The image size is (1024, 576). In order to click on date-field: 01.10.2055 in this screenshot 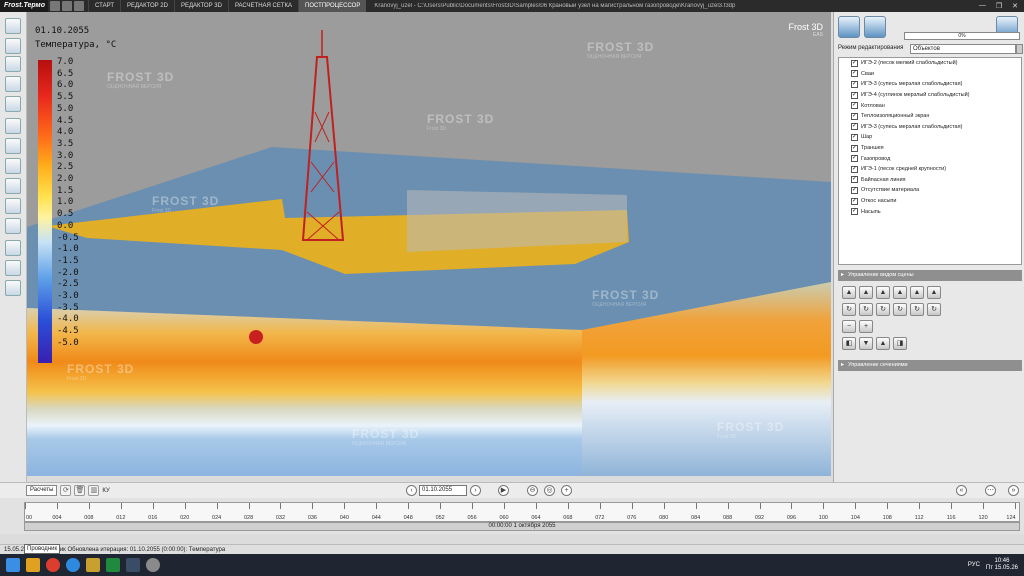, I will do `click(443, 490)`.